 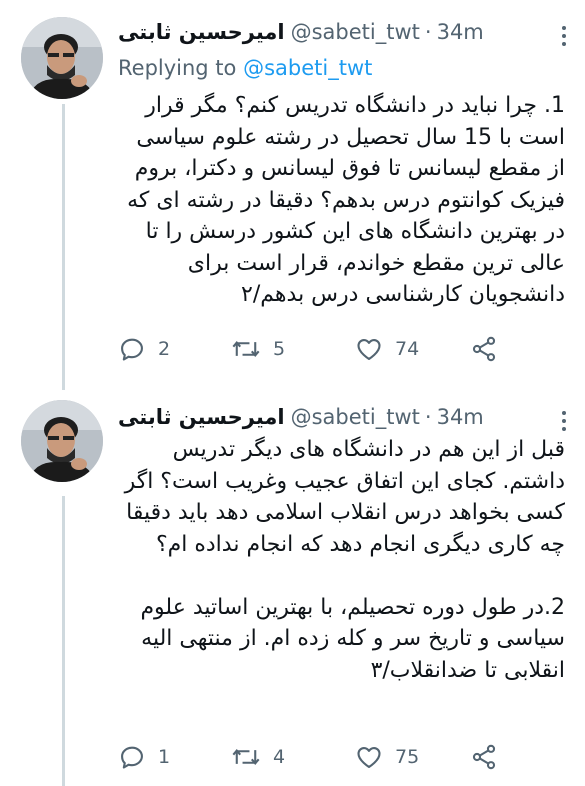 I want to click on mention-link: @sabeti_twt, so click(x=307, y=68).